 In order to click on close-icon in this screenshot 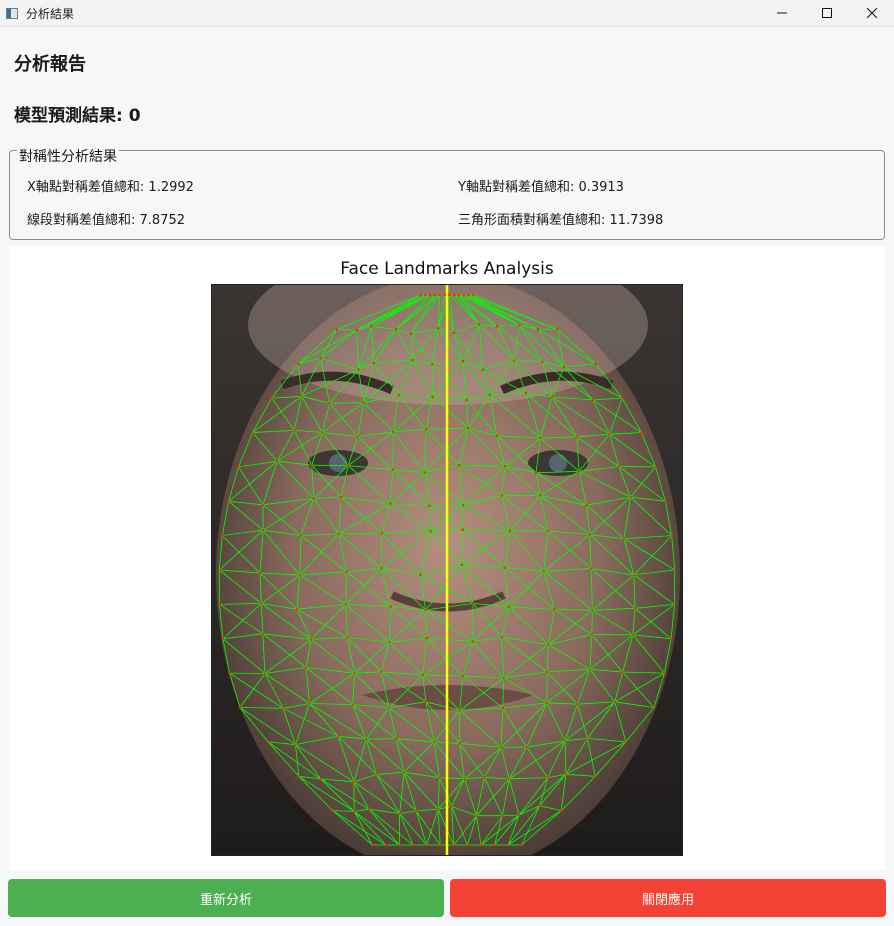, I will do `click(871, 13)`.